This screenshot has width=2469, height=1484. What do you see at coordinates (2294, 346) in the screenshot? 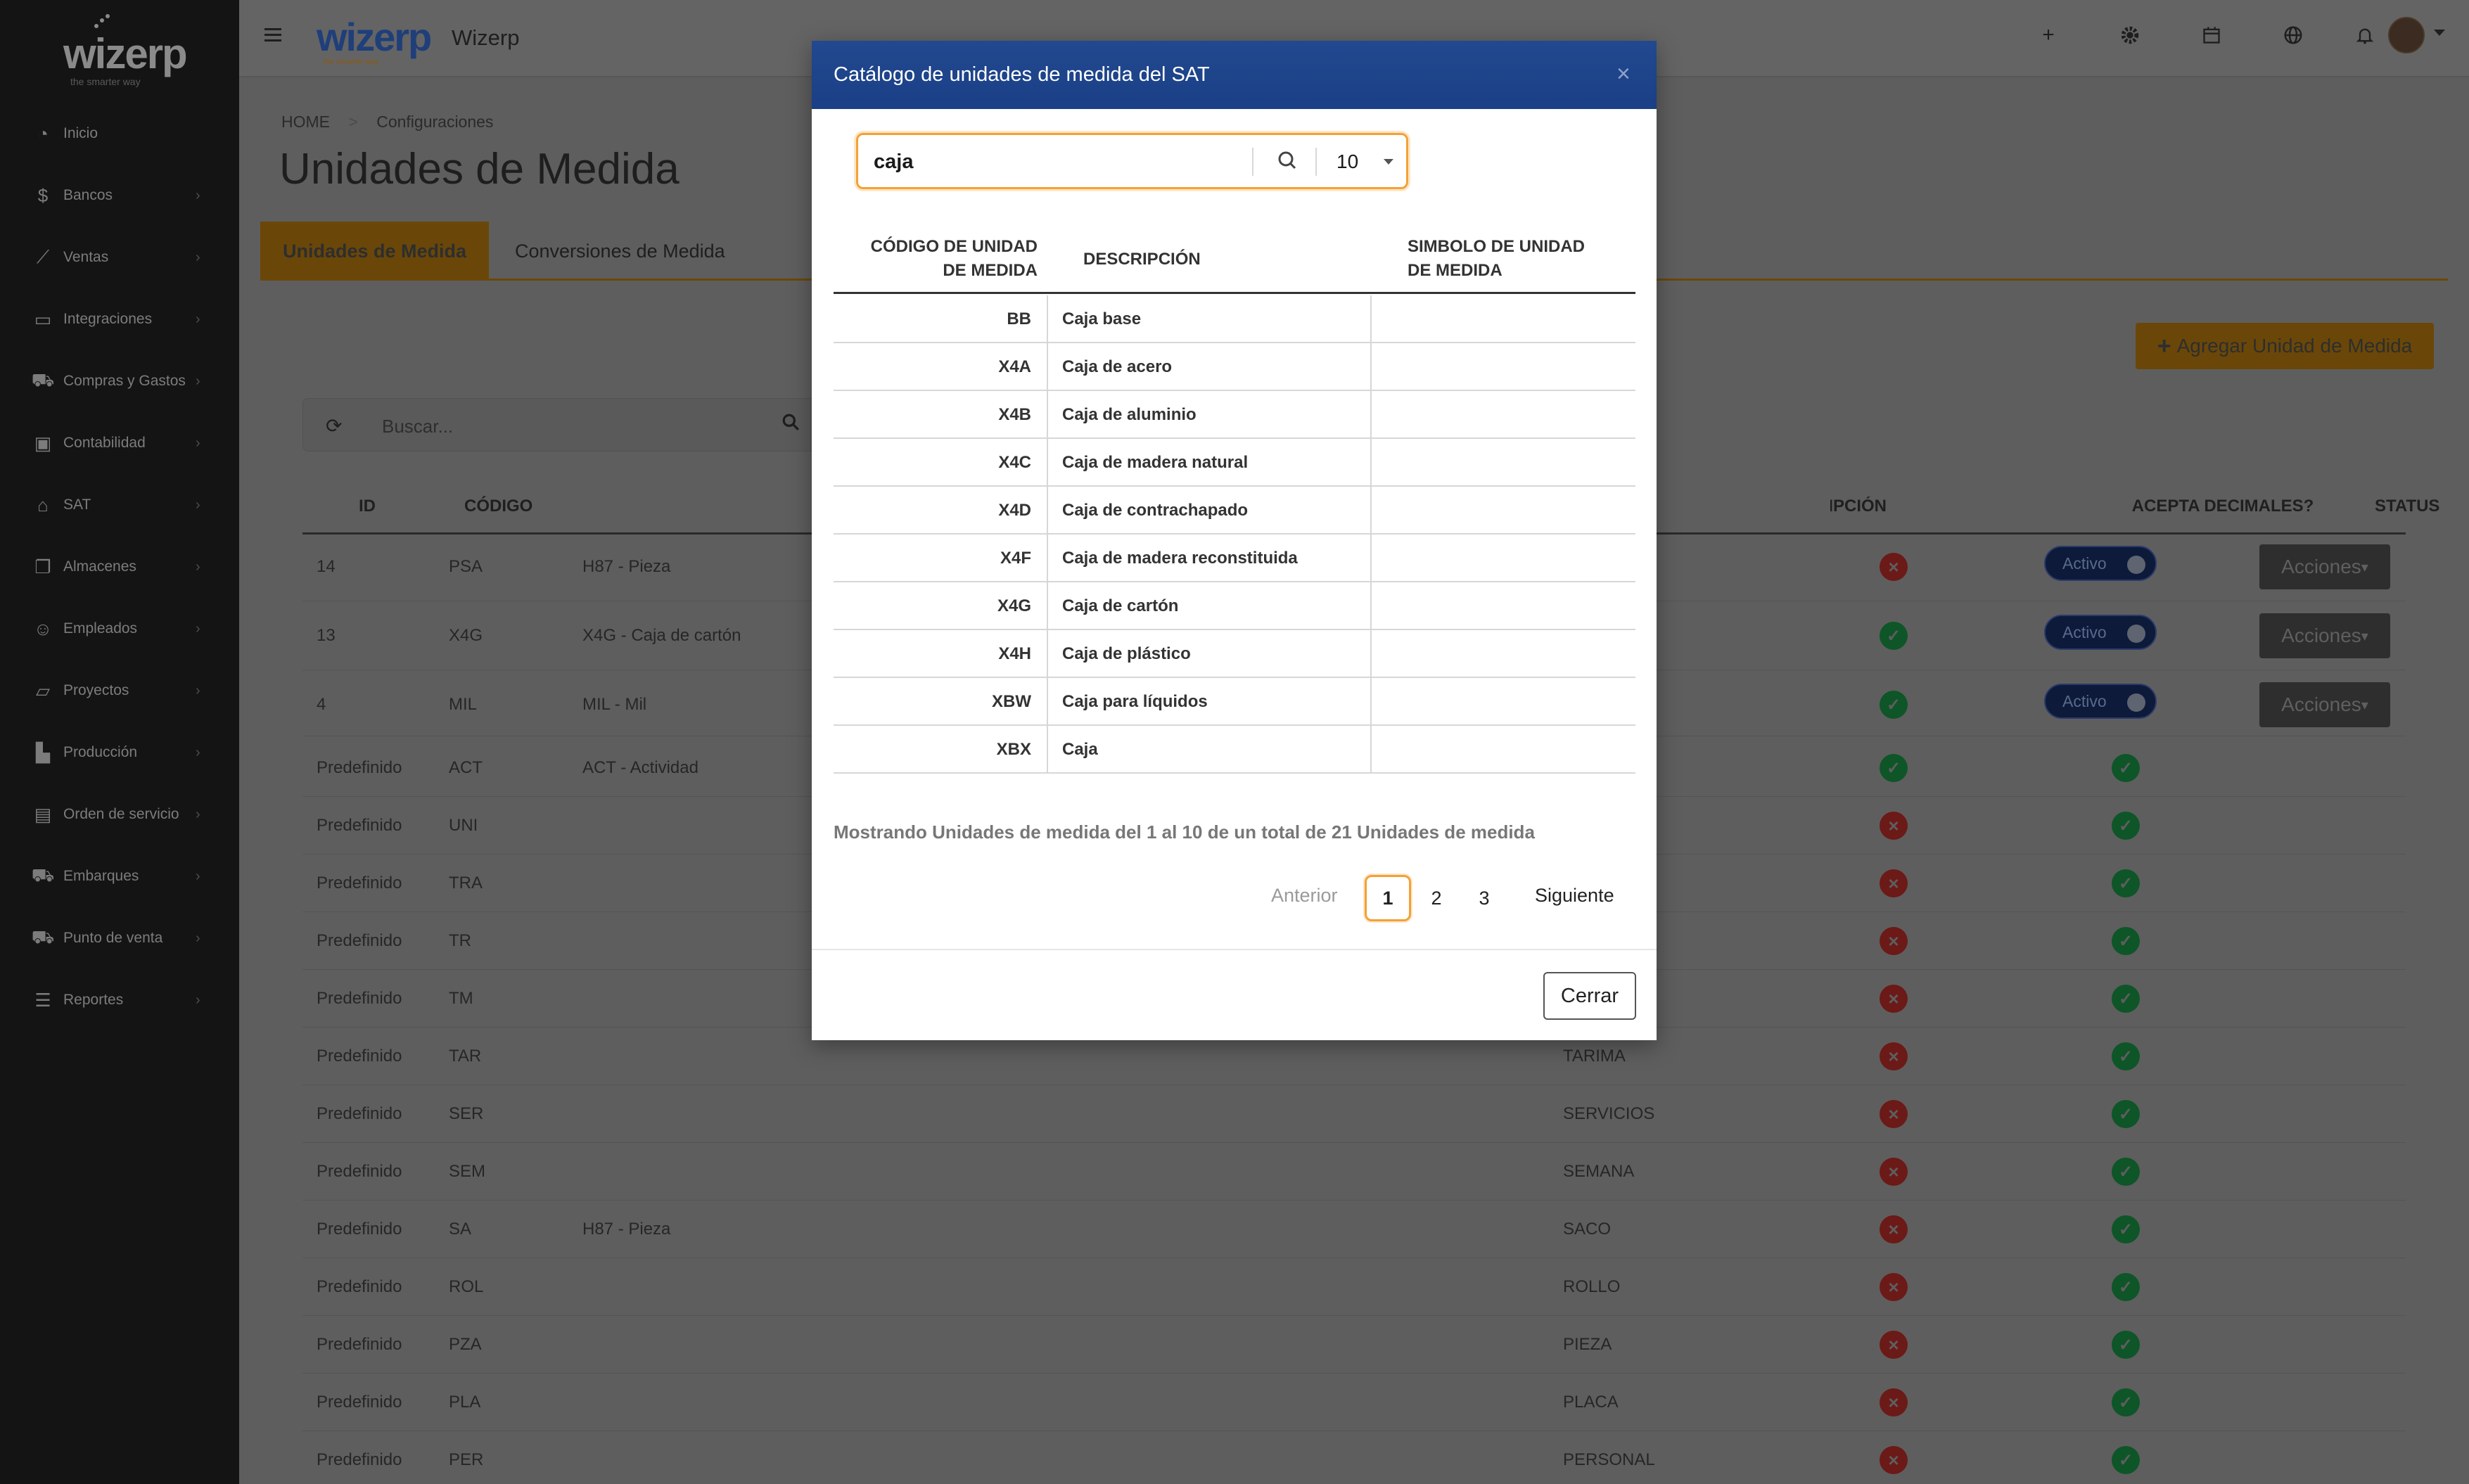
I see `add-unit-label: Agregar Unidad de Medida` at bounding box center [2294, 346].